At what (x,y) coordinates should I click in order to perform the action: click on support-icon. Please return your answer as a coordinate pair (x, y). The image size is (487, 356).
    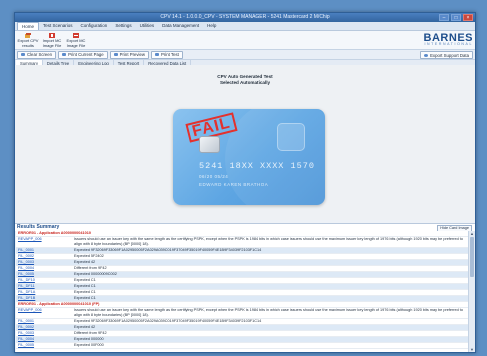
    Looking at the image, I should click on (426, 55).